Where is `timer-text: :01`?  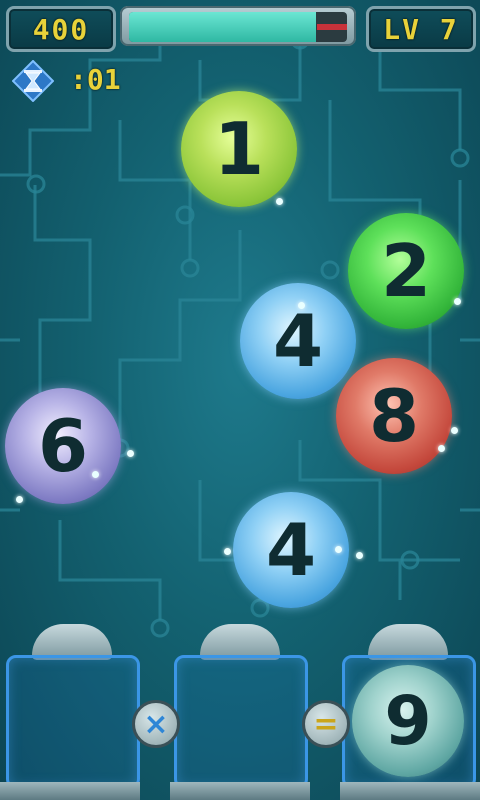 timer-text: :01 is located at coordinates (95, 79).